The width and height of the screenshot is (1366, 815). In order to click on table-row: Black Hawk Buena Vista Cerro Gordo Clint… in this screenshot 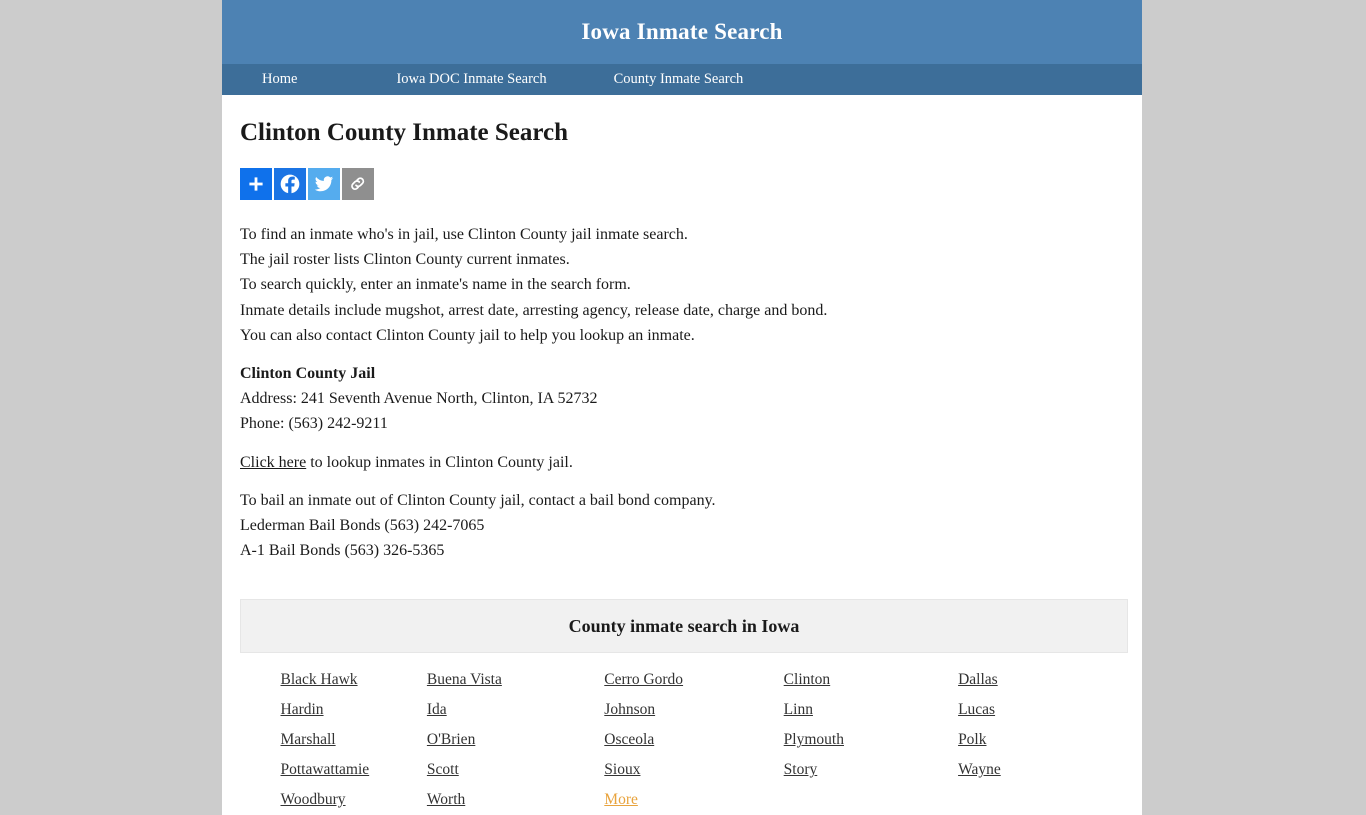, I will do `click(684, 674)`.